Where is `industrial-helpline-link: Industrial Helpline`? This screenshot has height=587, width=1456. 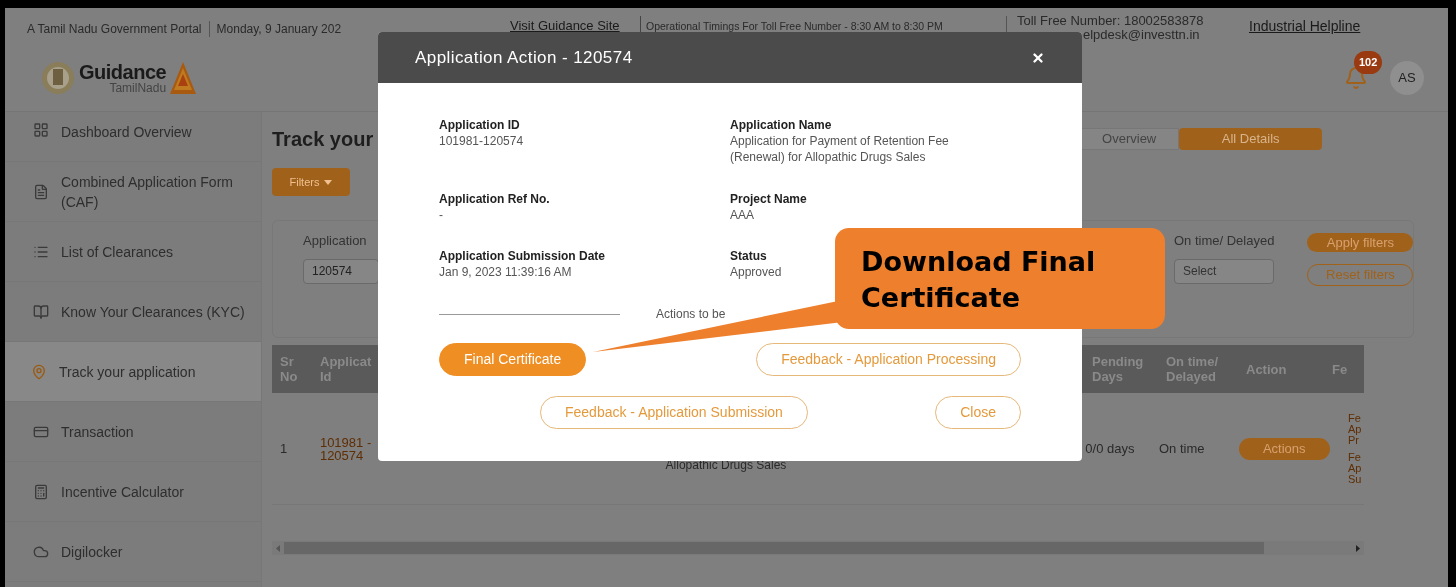 industrial-helpline-link: Industrial Helpline is located at coordinates (1305, 26).